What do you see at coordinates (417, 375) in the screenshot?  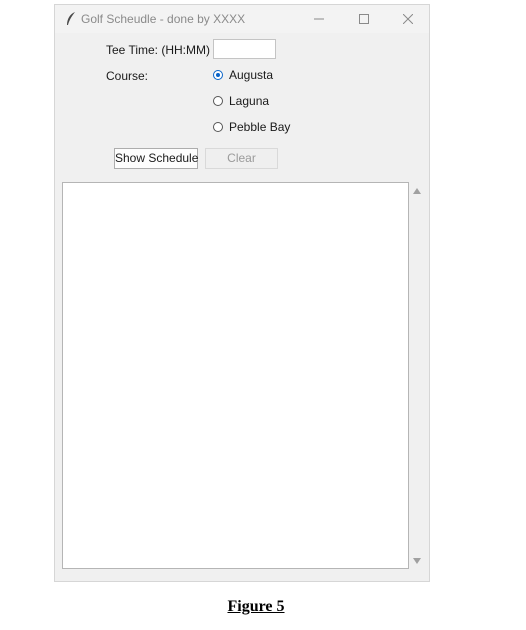 I see `vertical-scrollbar` at bounding box center [417, 375].